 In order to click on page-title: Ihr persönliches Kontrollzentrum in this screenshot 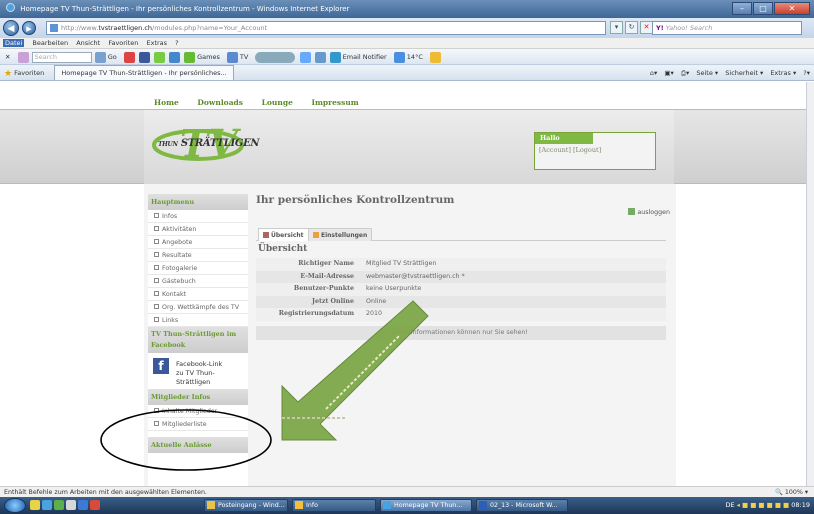, I will do `click(355, 200)`.